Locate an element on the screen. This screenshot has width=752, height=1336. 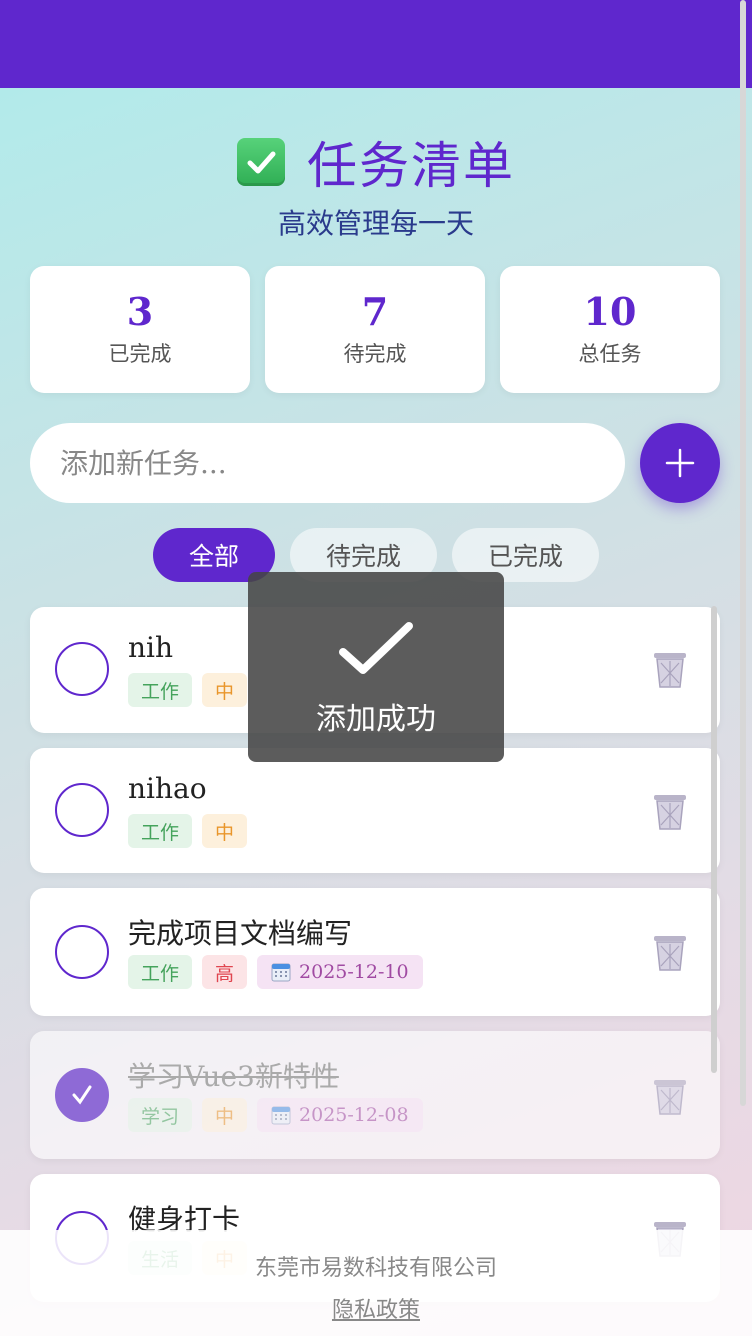
stat-total: 10 总任务 is located at coordinates (610, 329).